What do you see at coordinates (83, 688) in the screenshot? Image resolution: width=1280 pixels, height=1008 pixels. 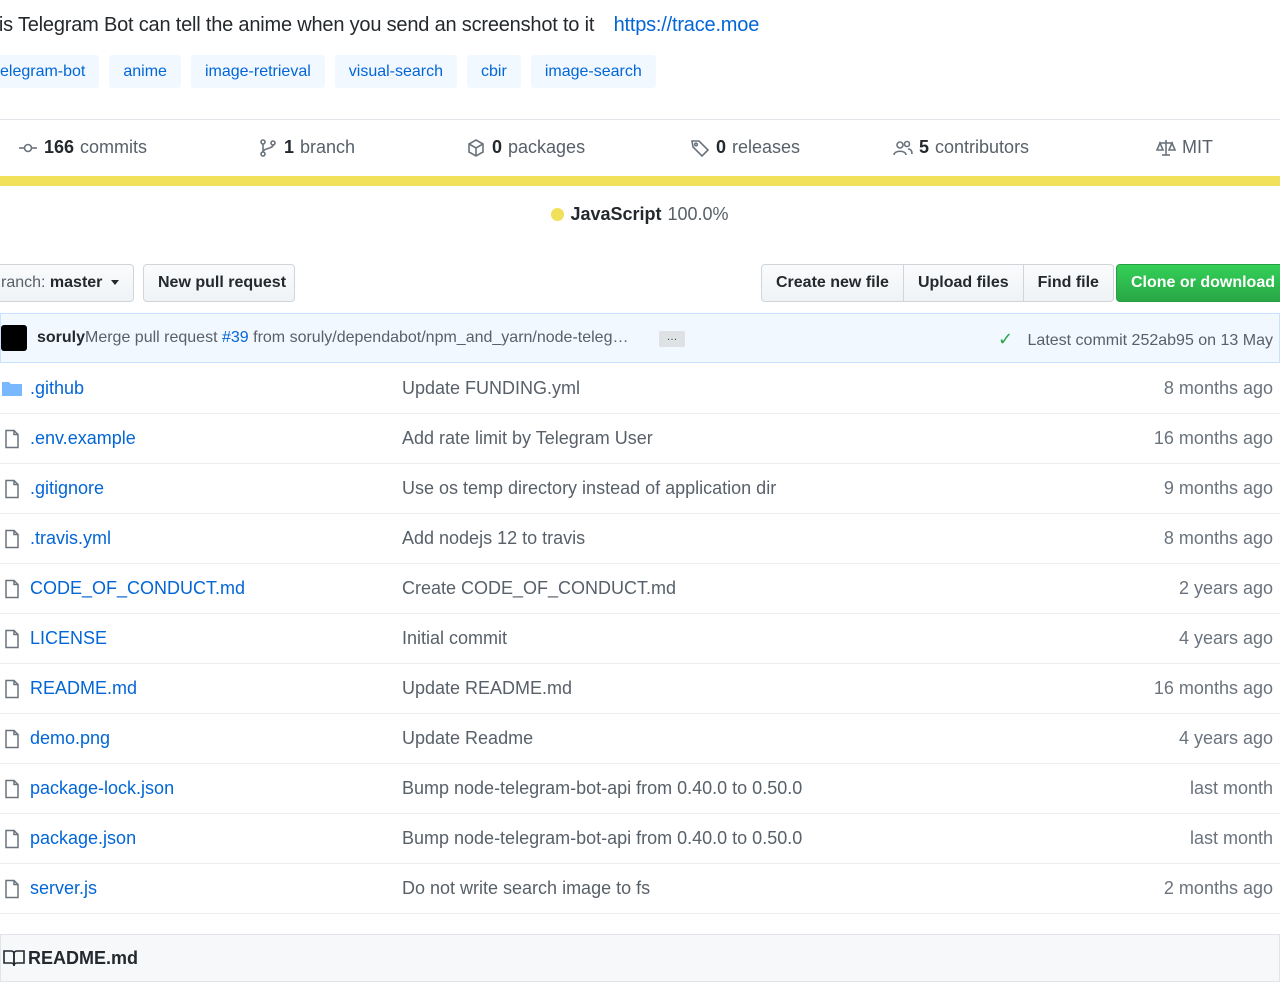 I see `file-name-link: README.md` at bounding box center [83, 688].